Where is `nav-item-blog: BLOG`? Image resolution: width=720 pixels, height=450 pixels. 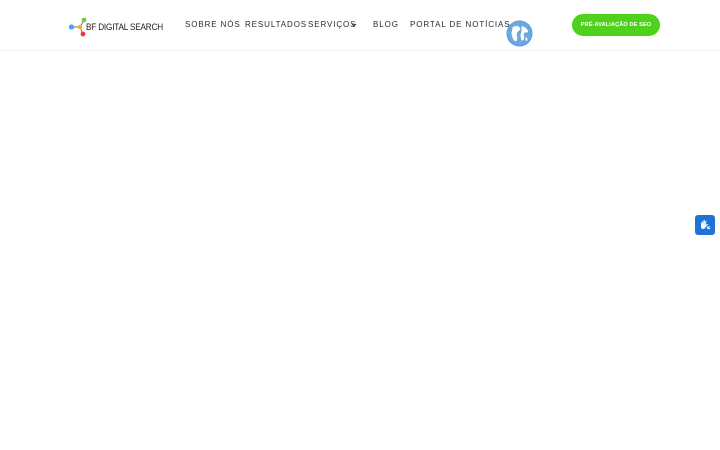 nav-item-blog: BLOG is located at coordinates (386, 25).